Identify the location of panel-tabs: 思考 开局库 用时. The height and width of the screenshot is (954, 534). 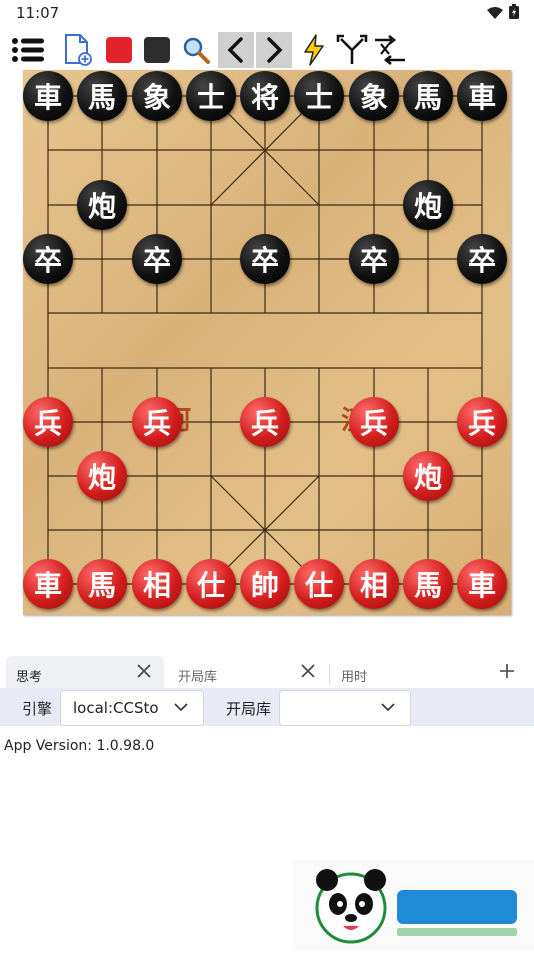
(267, 671).